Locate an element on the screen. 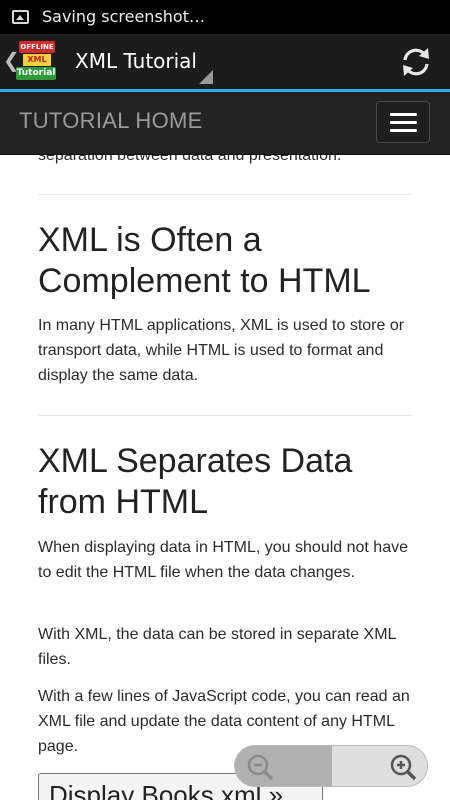 This screenshot has width=450, height=800. hamburger-menu-icon is located at coordinates (403, 122).